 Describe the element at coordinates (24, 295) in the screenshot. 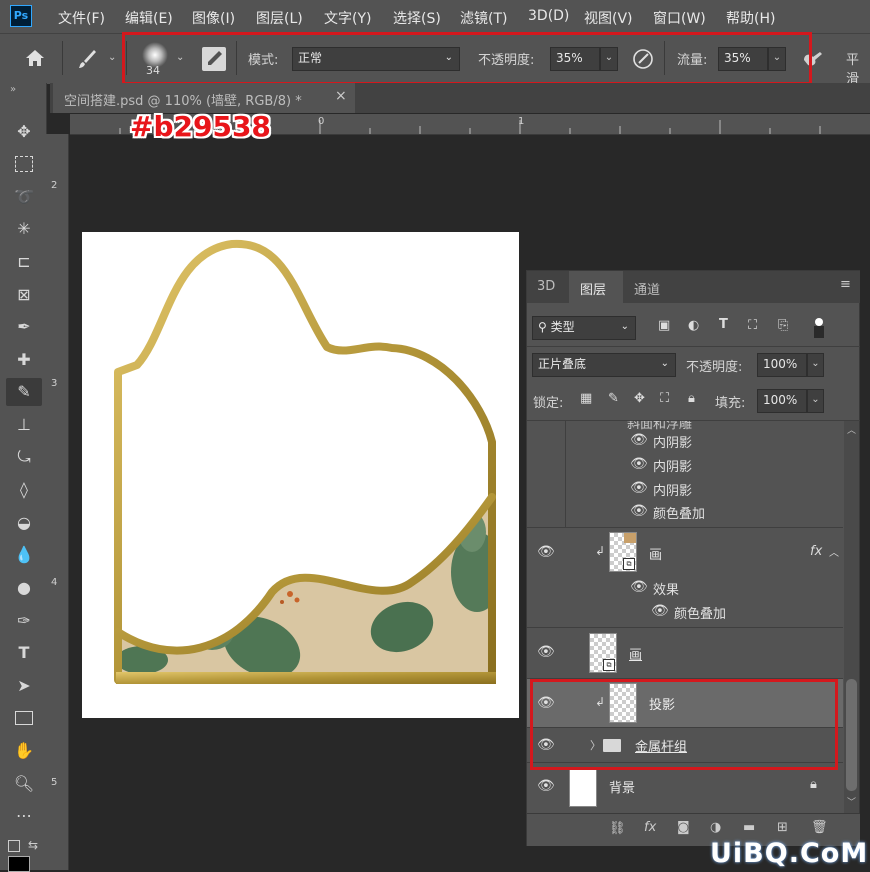

I see `frame-tool-icon: ⊠` at that location.